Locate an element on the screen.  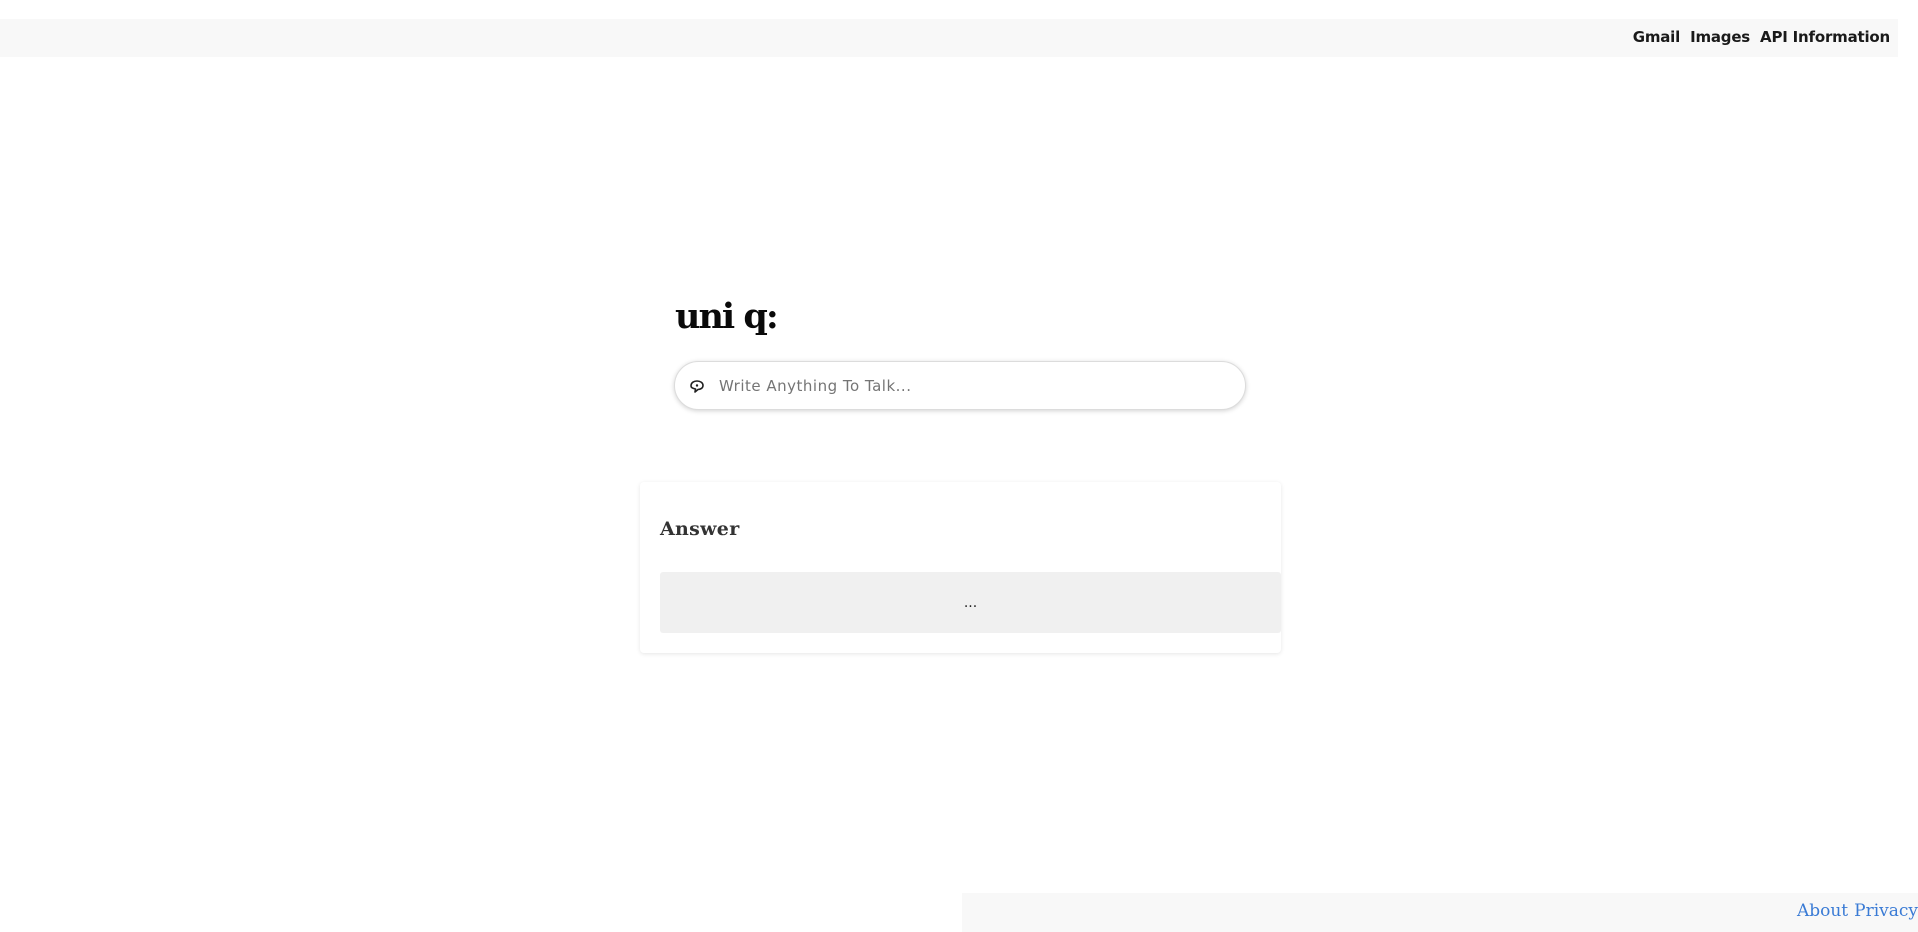
footer-links: About Privacy is located at coordinates (1857, 911).